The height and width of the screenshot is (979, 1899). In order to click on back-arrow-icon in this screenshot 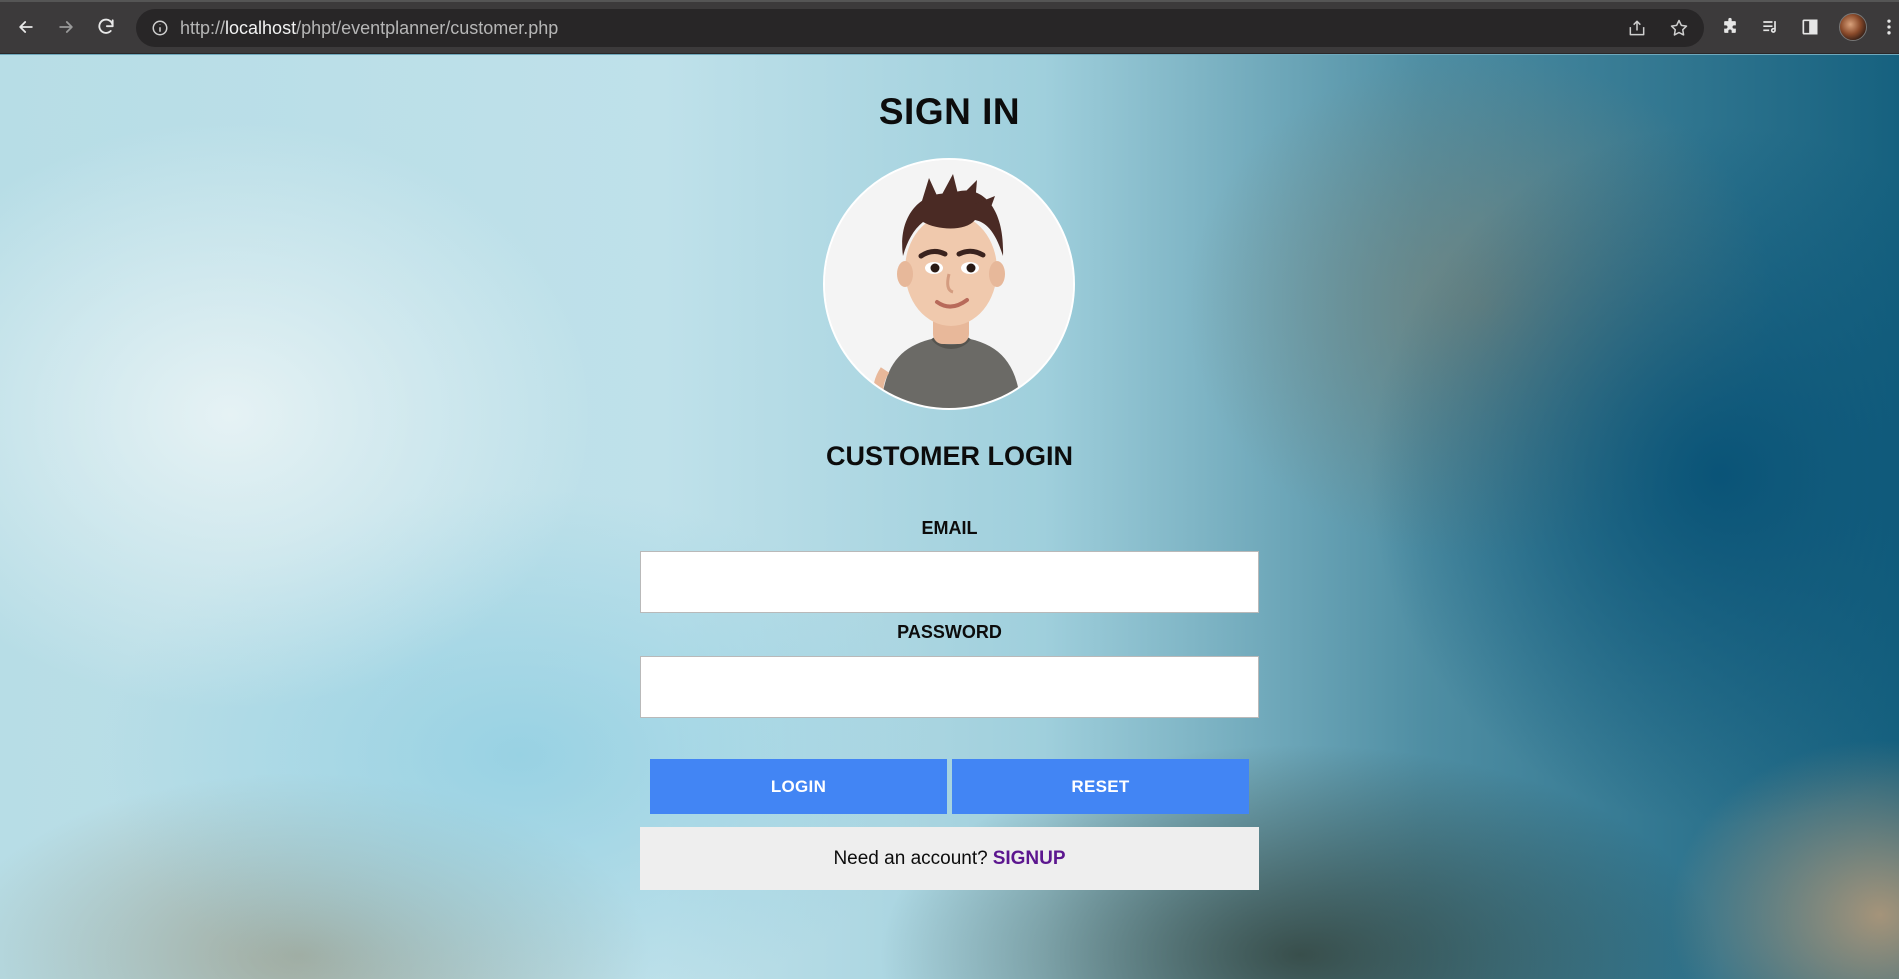, I will do `click(26, 26)`.